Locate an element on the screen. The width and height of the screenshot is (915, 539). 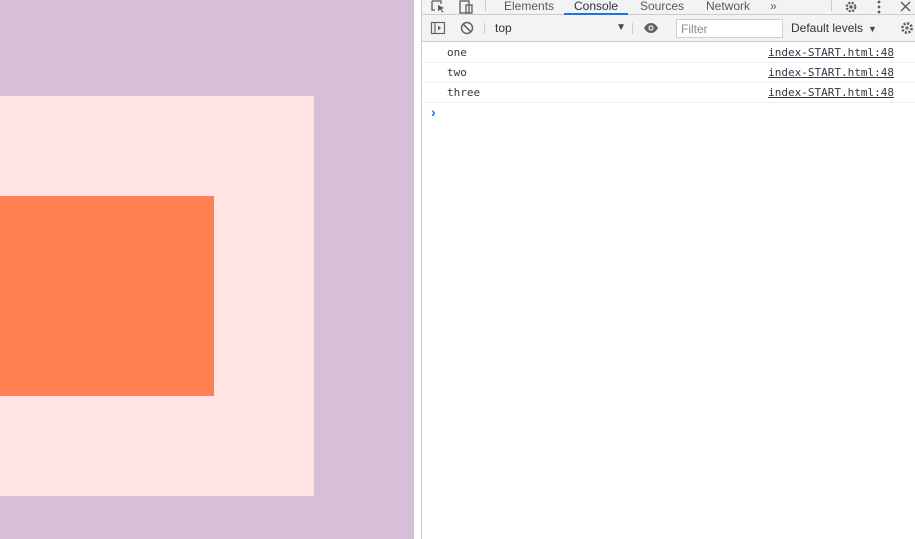
console-message: two index-START.html:48 is located at coordinates (668, 73).